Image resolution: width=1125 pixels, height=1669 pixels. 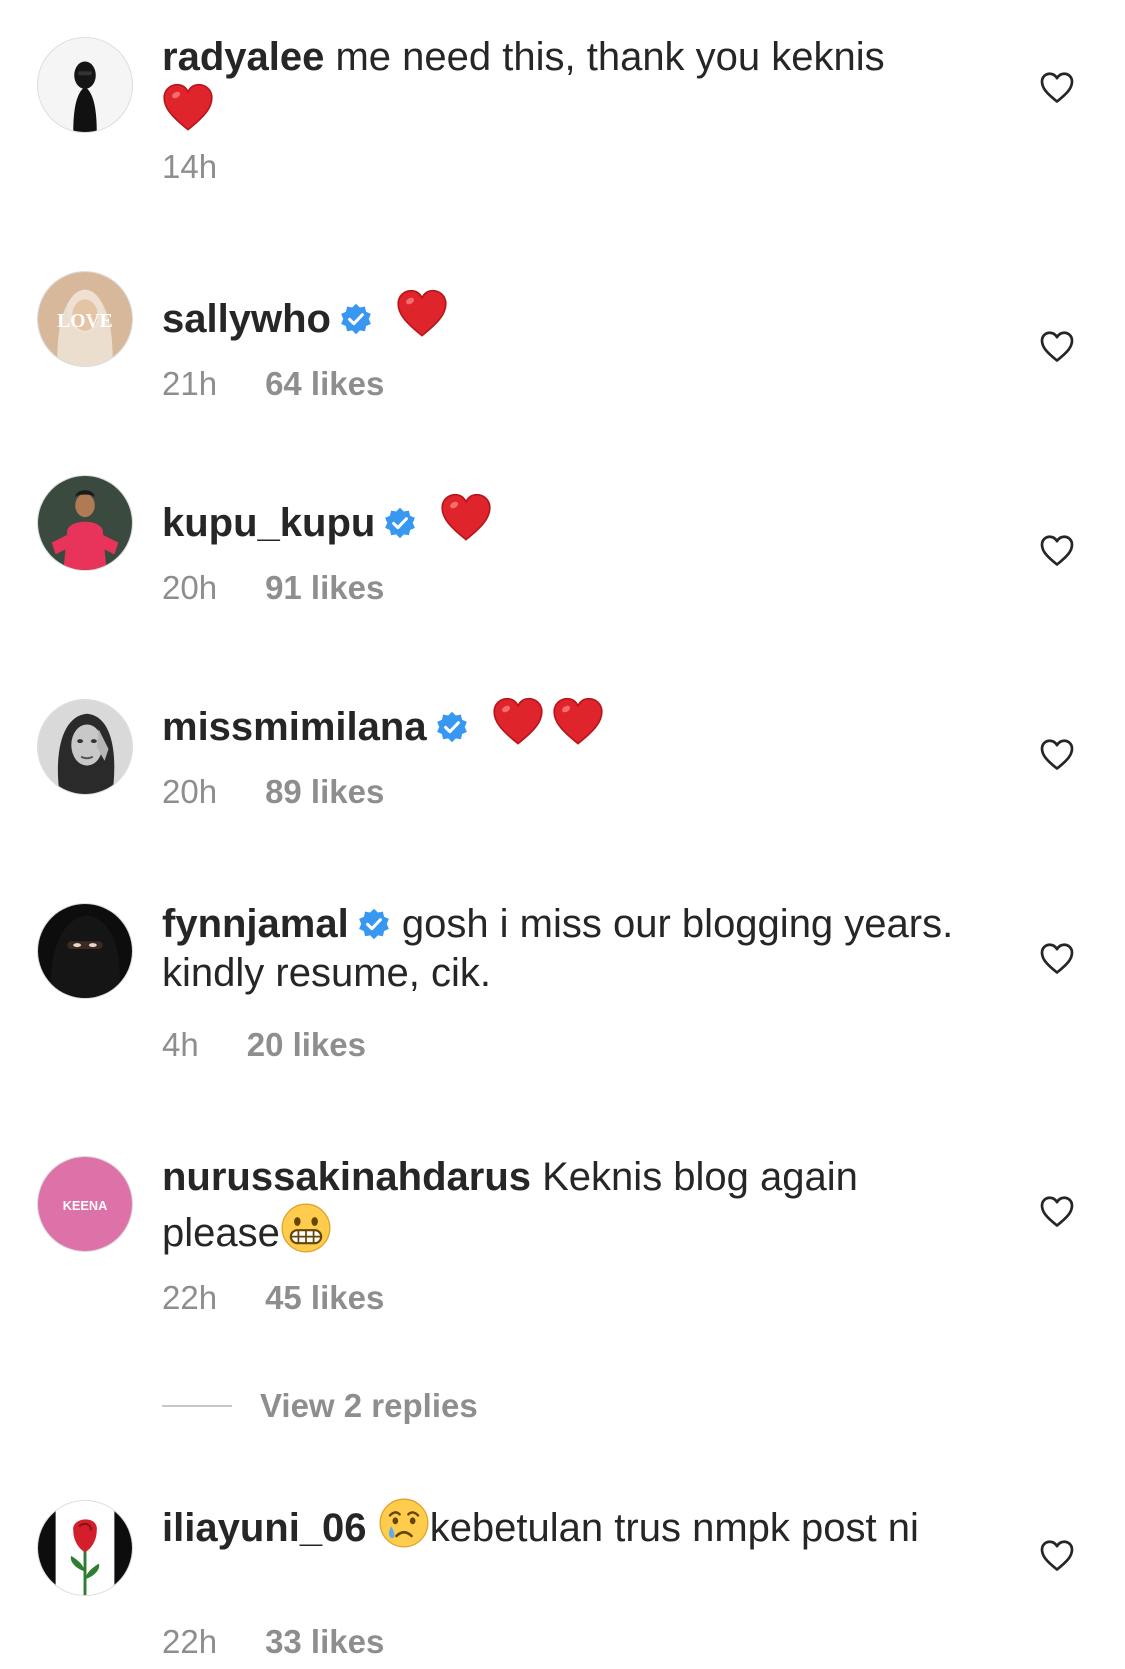 I want to click on comment-meta: 14h, so click(x=189, y=167).